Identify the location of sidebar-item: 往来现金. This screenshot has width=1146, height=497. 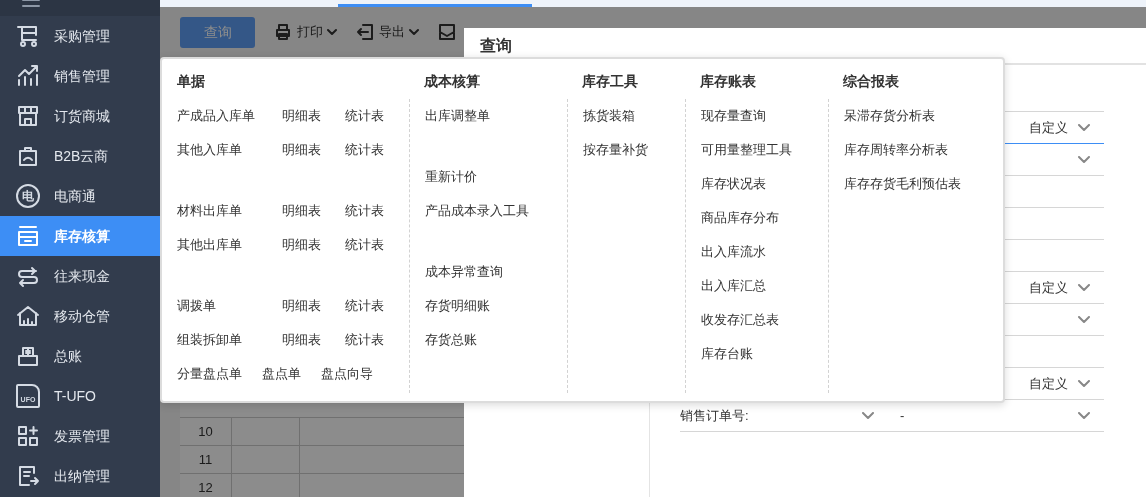
(80, 276).